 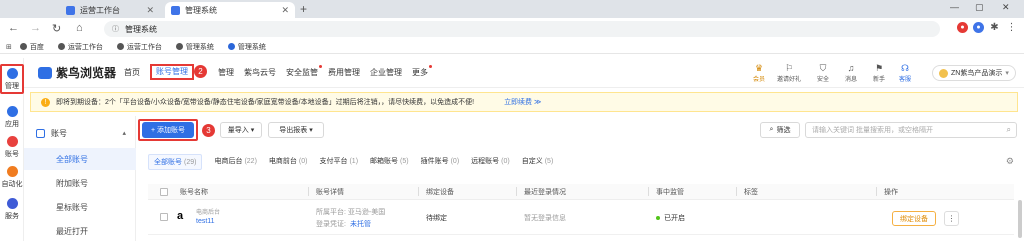 What do you see at coordinates (351, 212) in the screenshot?
I see `platform-info: 所属平台: 亚马逊-美国` at bounding box center [351, 212].